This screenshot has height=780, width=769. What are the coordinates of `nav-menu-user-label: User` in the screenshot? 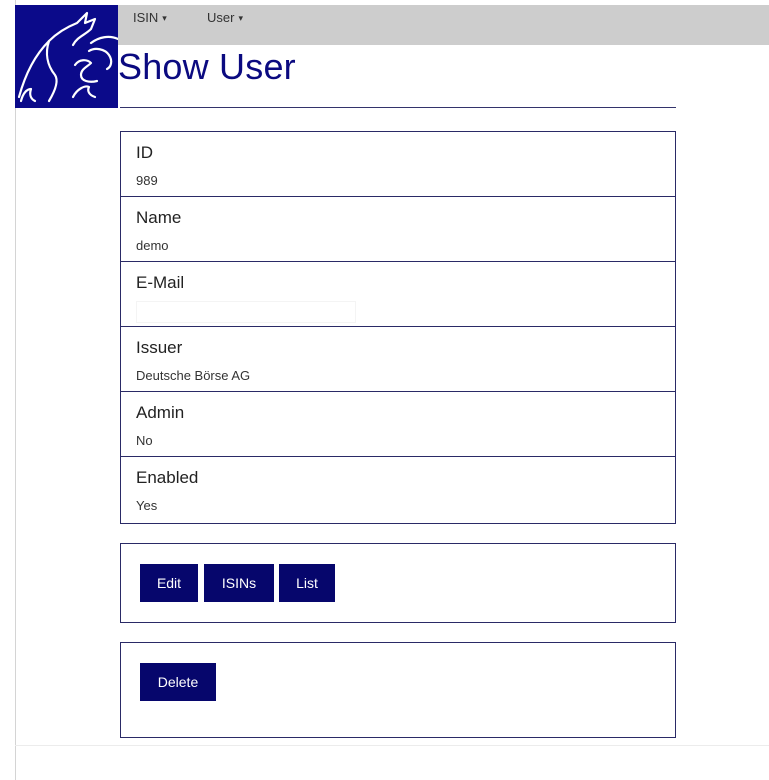 It's located at (221, 17).